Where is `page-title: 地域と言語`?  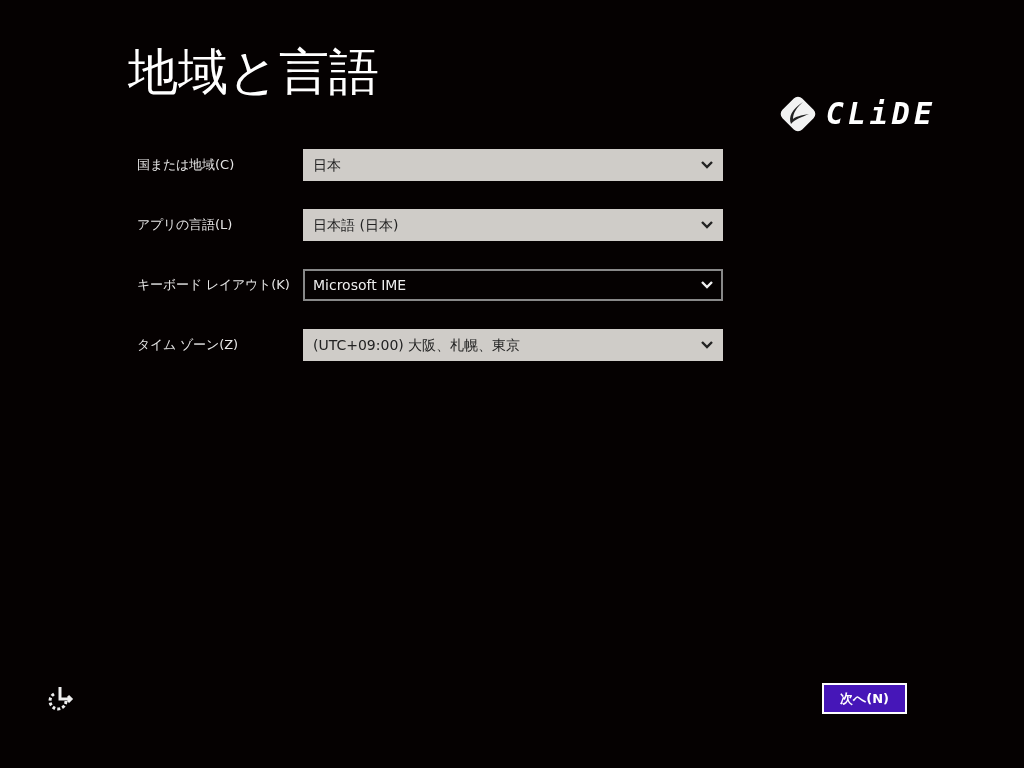
page-title: 地域と言語 is located at coordinates (253, 72).